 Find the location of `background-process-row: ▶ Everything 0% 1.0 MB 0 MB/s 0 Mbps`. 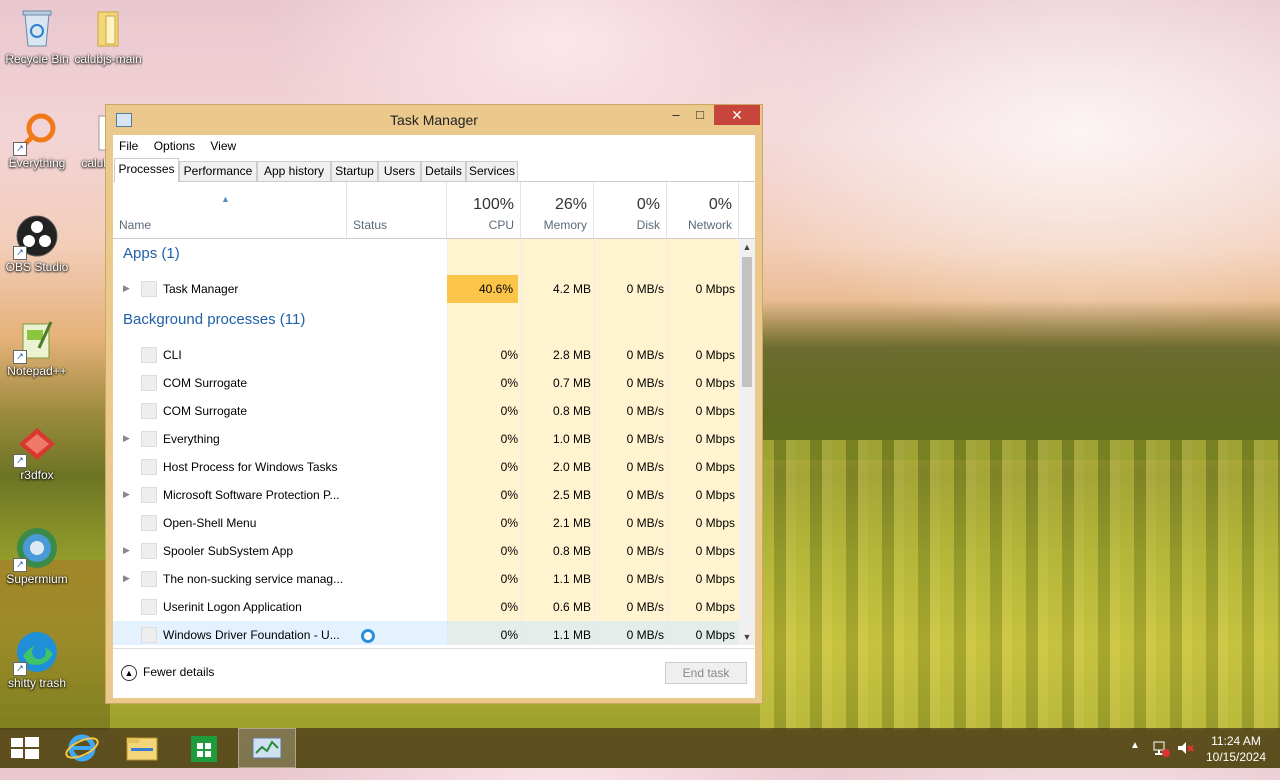

background-process-row: ▶ Everything 0% 1.0 MB 0 MB/s 0 Mbps is located at coordinates (426, 439).